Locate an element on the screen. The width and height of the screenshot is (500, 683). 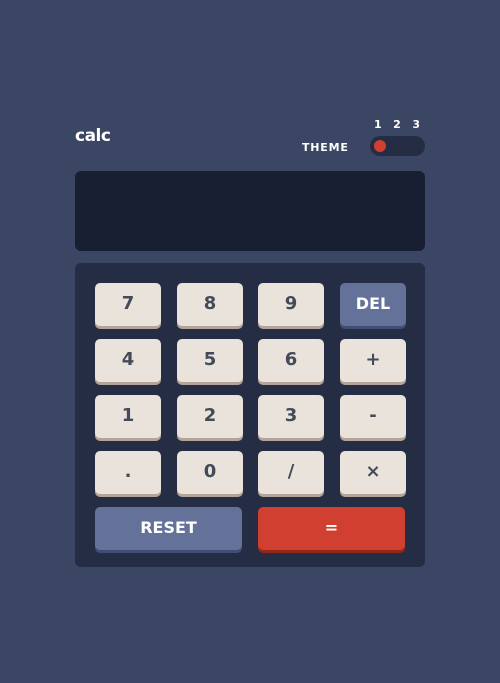
theme-label: THEME is located at coordinates (325, 147).